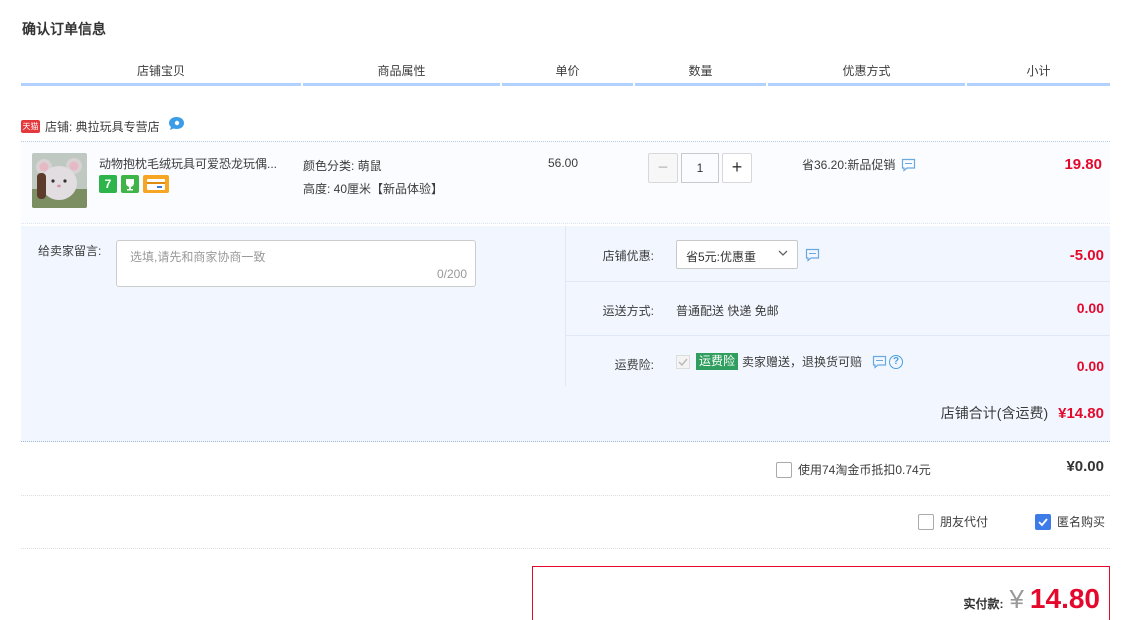  I want to click on coin-deduction-label: 使用74淘金币抵扣0.74元, so click(864, 470).